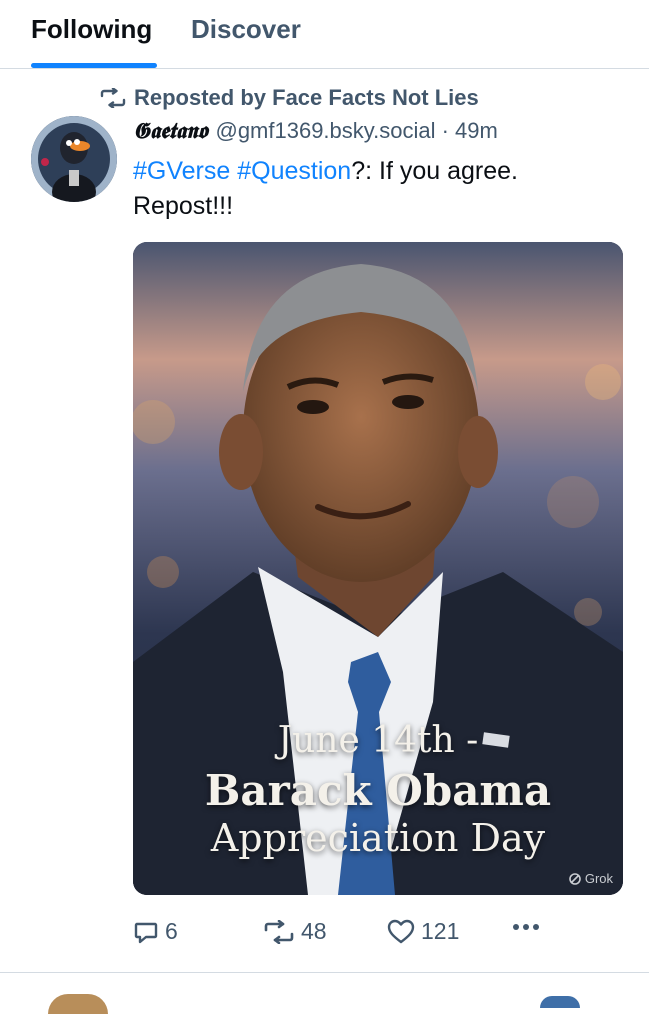  I want to click on author-display-name: 𝕲𝖆𝖊𝖙𝖆𝖓𝖔, so click(170, 131).